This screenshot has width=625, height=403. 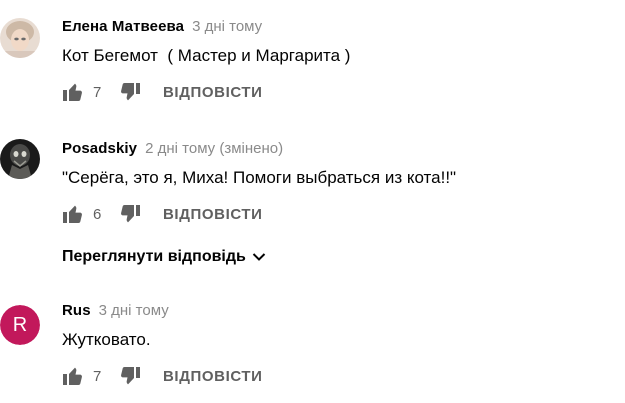 What do you see at coordinates (259, 257) in the screenshot?
I see `chevron-down-icon` at bounding box center [259, 257].